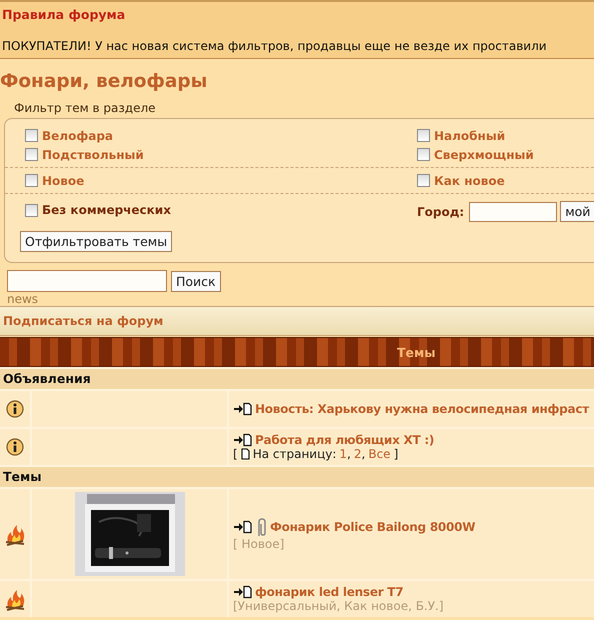  I want to click on announcement-text: ПОКУПАТЕЛИ! У нас новая система фильтров, продавцы еще не везде их проставили, so click(274, 46).